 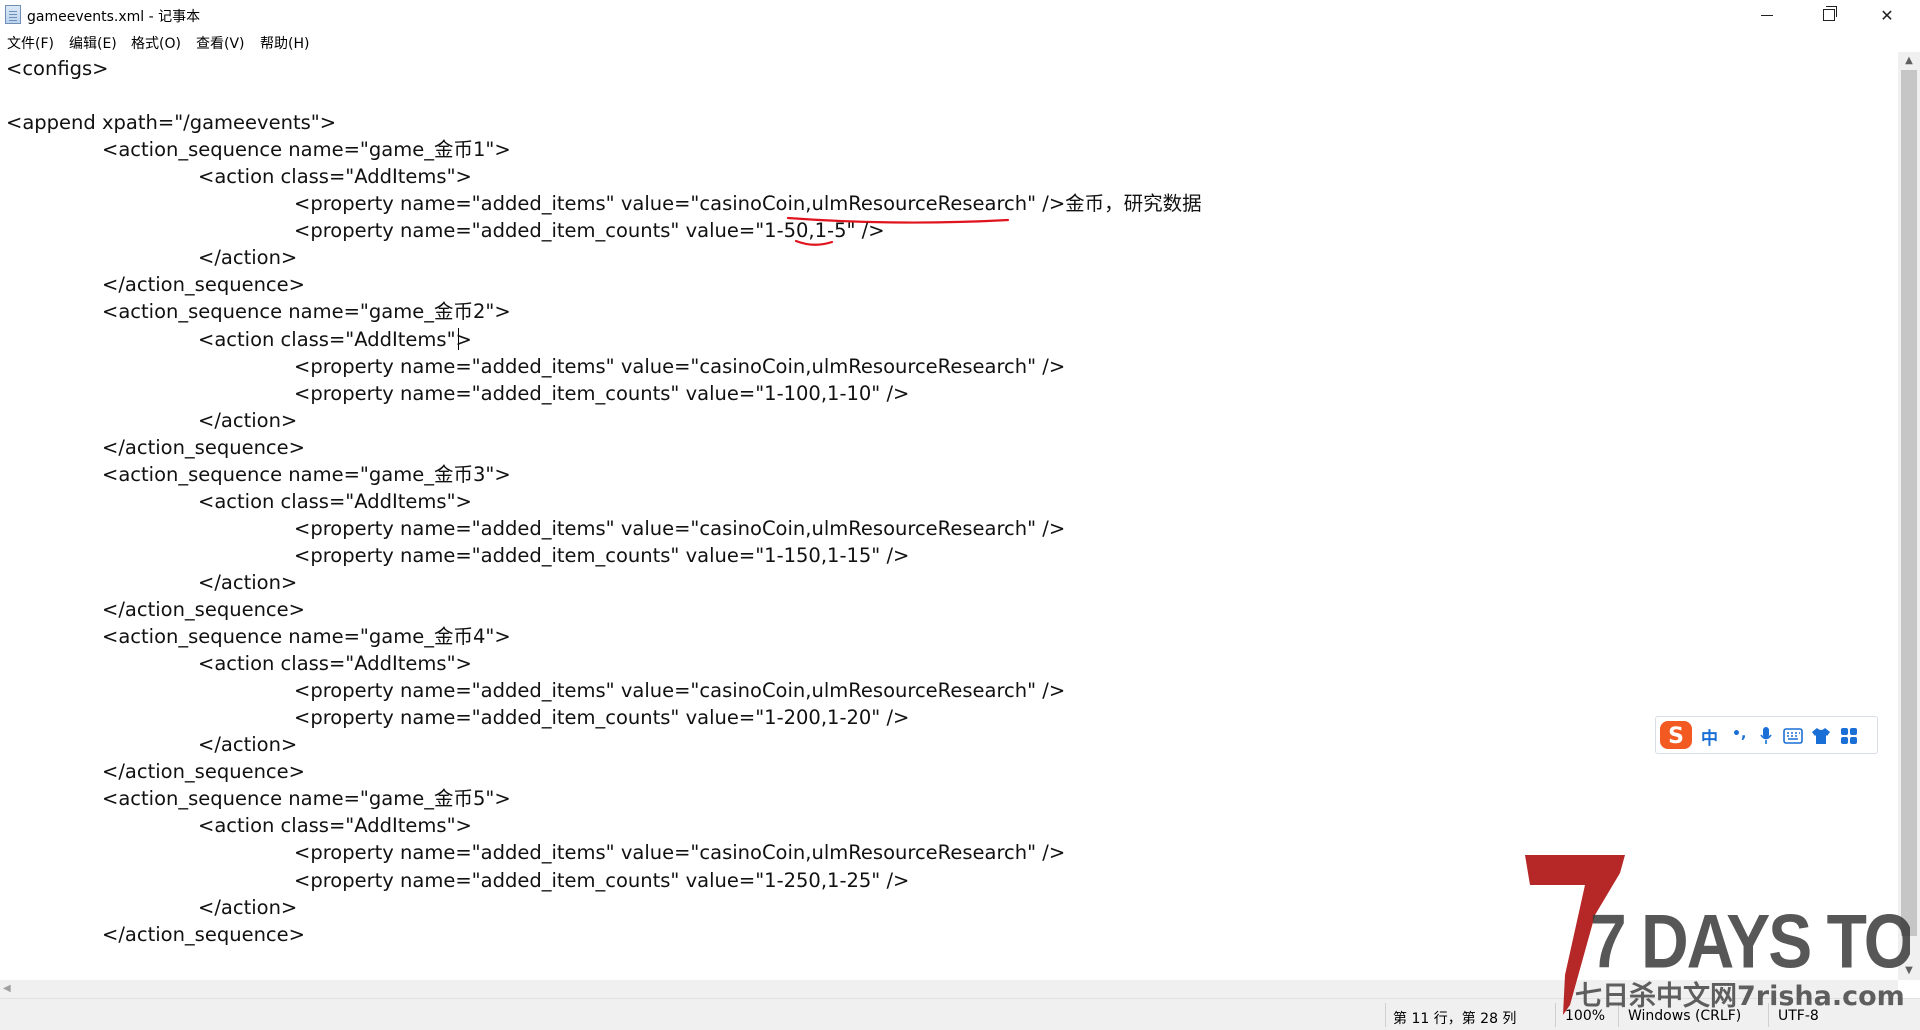 What do you see at coordinates (171, 123) in the screenshot?
I see `code-line: <append xpath="/gameevents">` at bounding box center [171, 123].